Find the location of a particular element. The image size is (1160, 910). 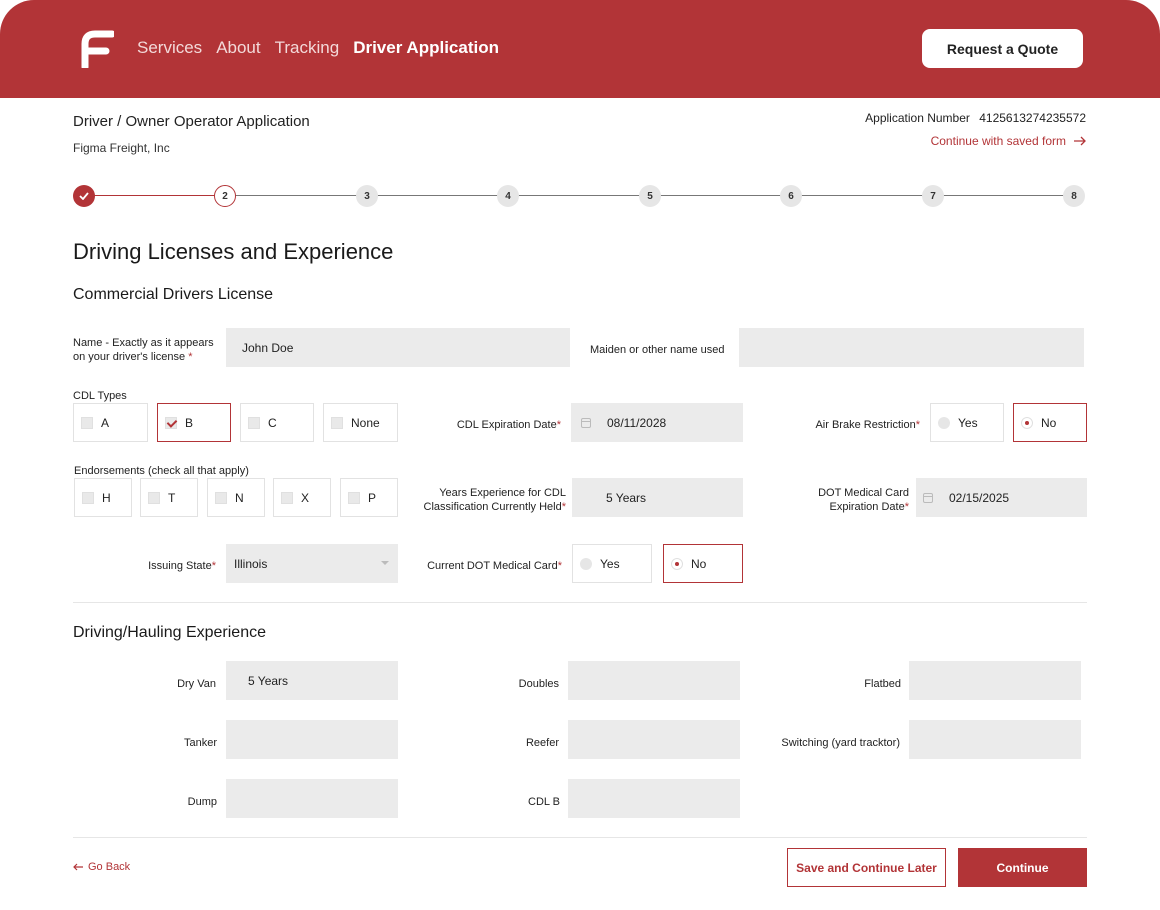

air-brake-yes-label: Yes is located at coordinates (968, 422).